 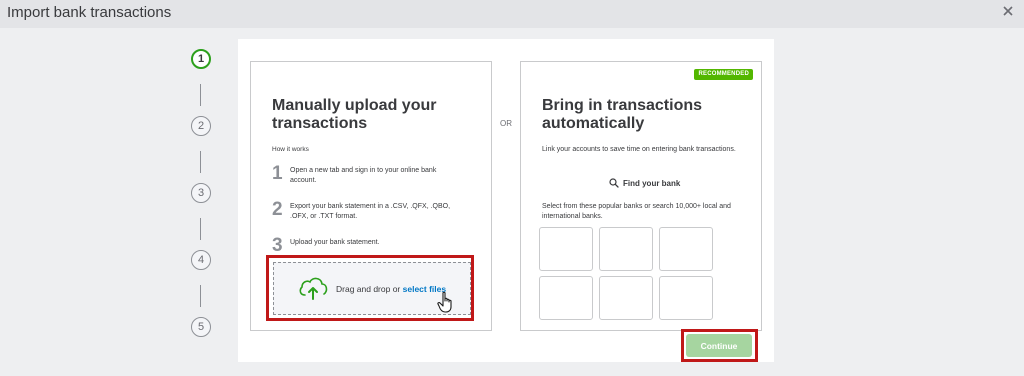 I want to click on how-it-works-label: How it works, so click(x=290, y=149).